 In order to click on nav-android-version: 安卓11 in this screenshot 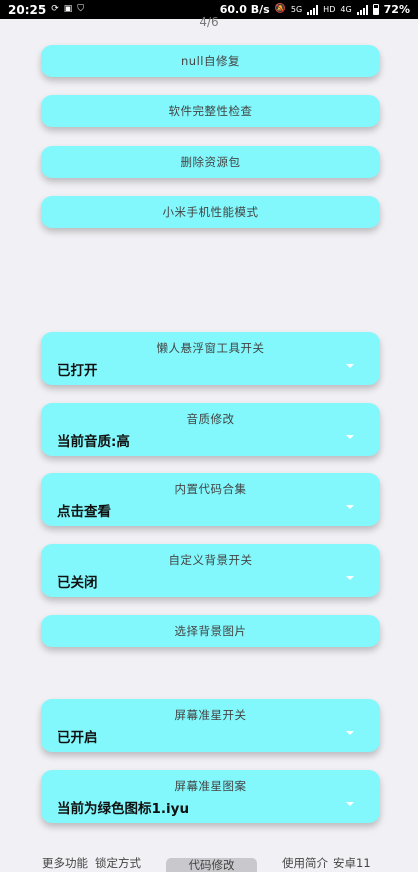, I will do `click(352, 863)`.